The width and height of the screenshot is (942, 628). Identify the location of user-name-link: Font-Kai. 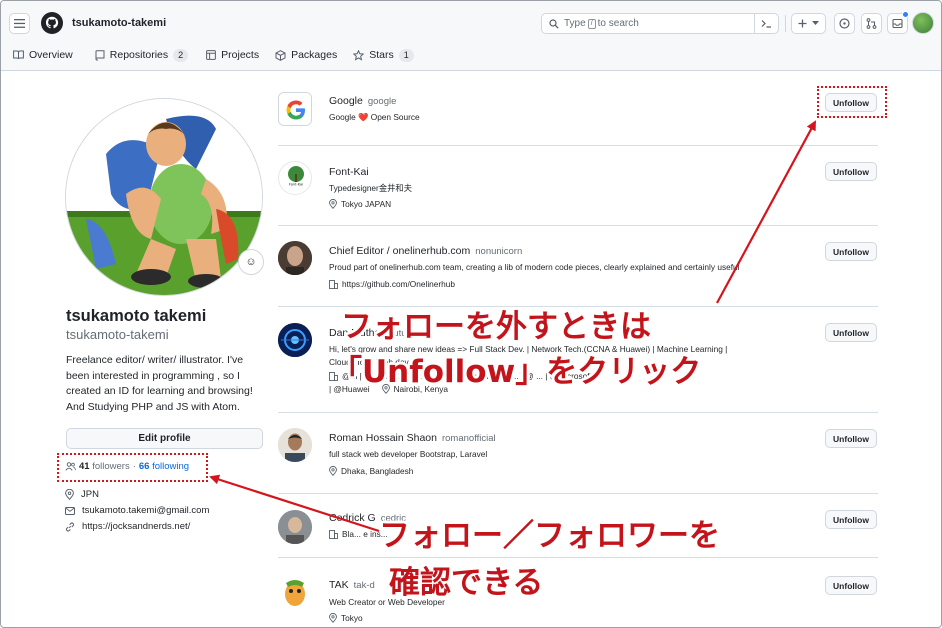
(349, 172).